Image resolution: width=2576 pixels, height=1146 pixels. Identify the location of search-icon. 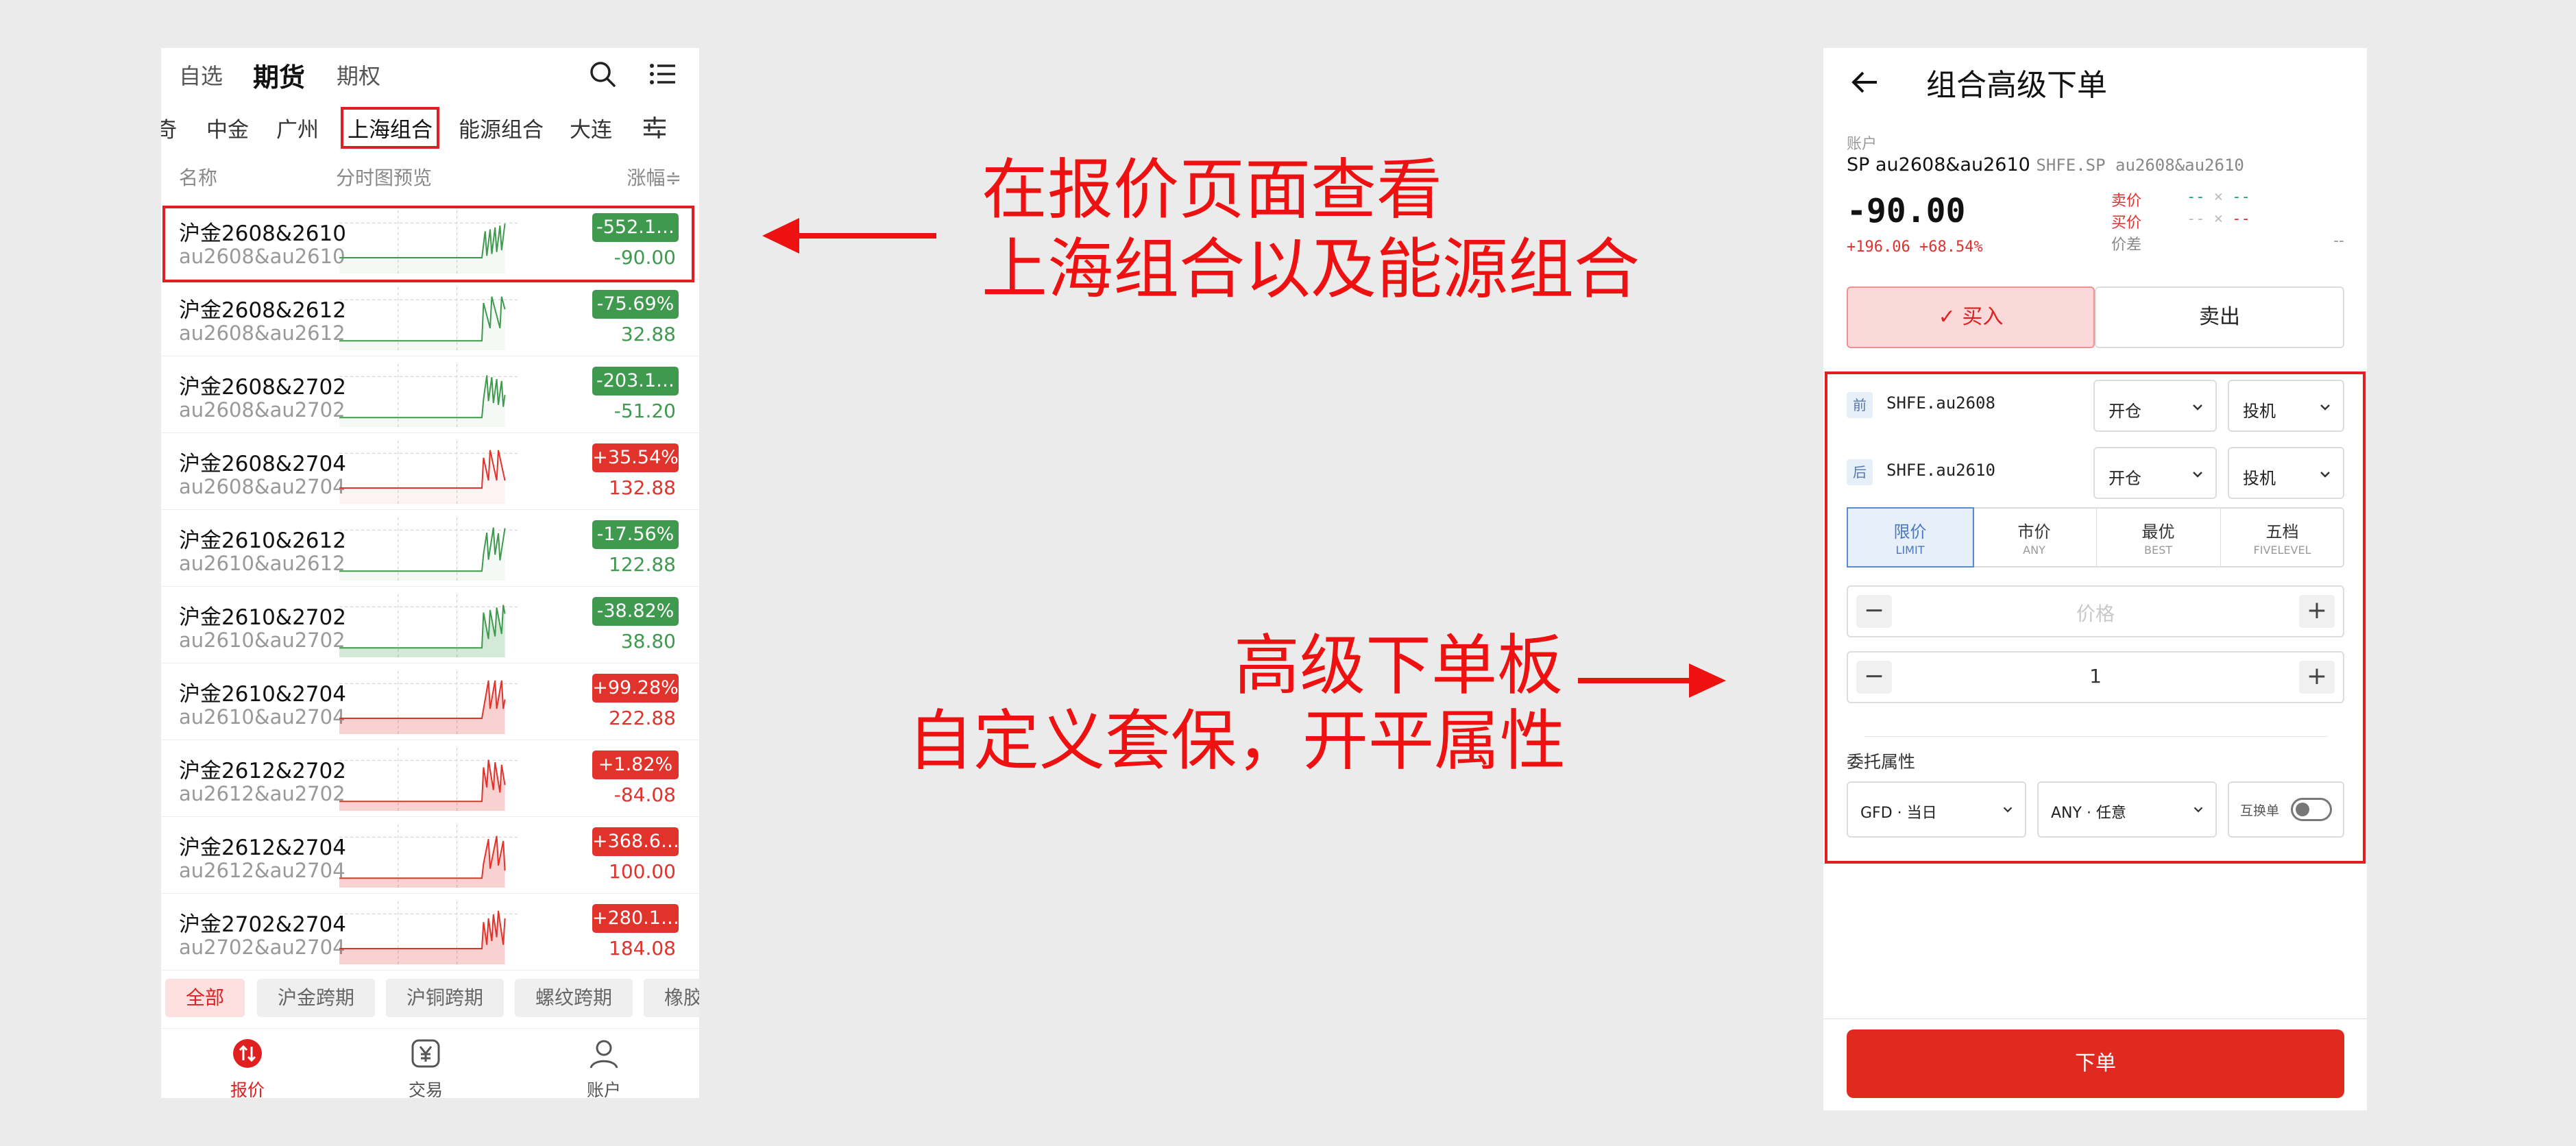
(602, 74).